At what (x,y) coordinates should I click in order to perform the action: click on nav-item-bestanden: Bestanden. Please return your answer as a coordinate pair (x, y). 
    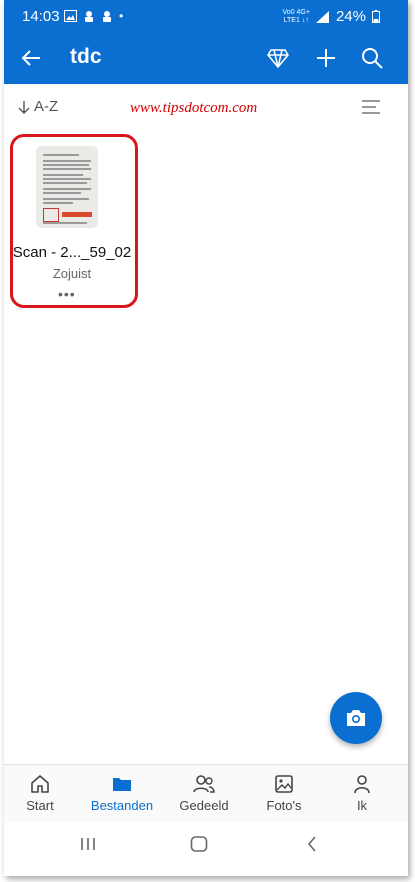
    Looking at the image, I should click on (122, 793).